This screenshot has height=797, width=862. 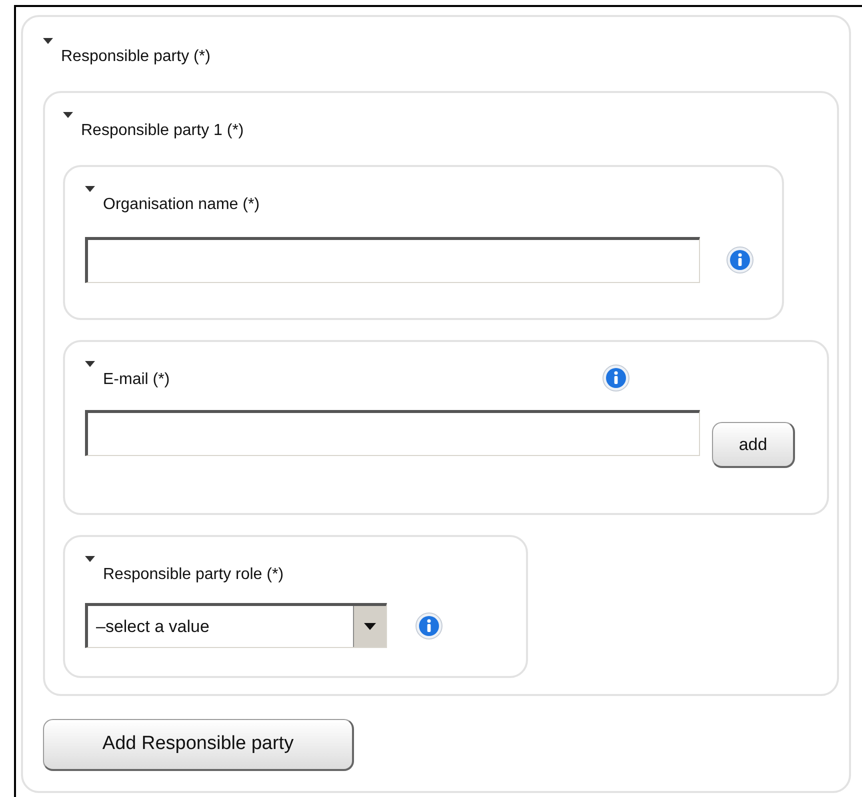 What do you see at coordinates (193, 575) in the screenshot?
I see `section-title: Responsible party role (*)` at bounding box center [193, 575].